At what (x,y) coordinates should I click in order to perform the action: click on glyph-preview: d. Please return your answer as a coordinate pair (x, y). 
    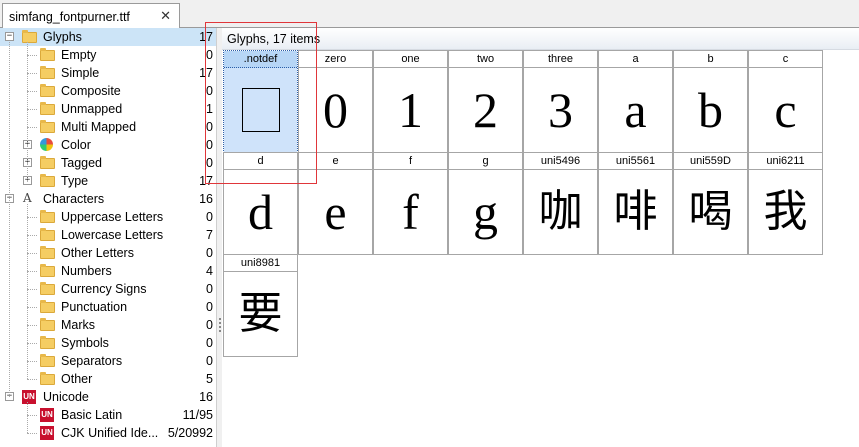
    Looking at the image, I should click on (260, 212).